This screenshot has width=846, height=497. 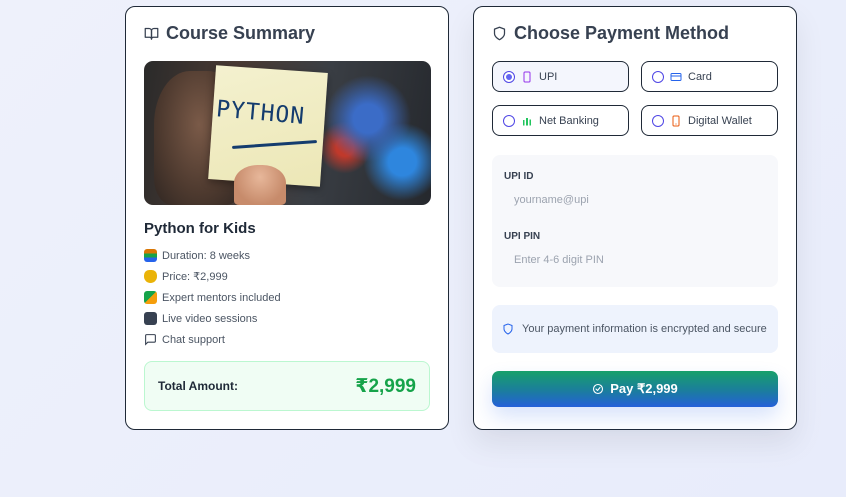 What do you see at coordinates (635, 221) in the screenshot?
I see `upi-form: UPI ID UPI PIN` at bounding box center [635, 221].